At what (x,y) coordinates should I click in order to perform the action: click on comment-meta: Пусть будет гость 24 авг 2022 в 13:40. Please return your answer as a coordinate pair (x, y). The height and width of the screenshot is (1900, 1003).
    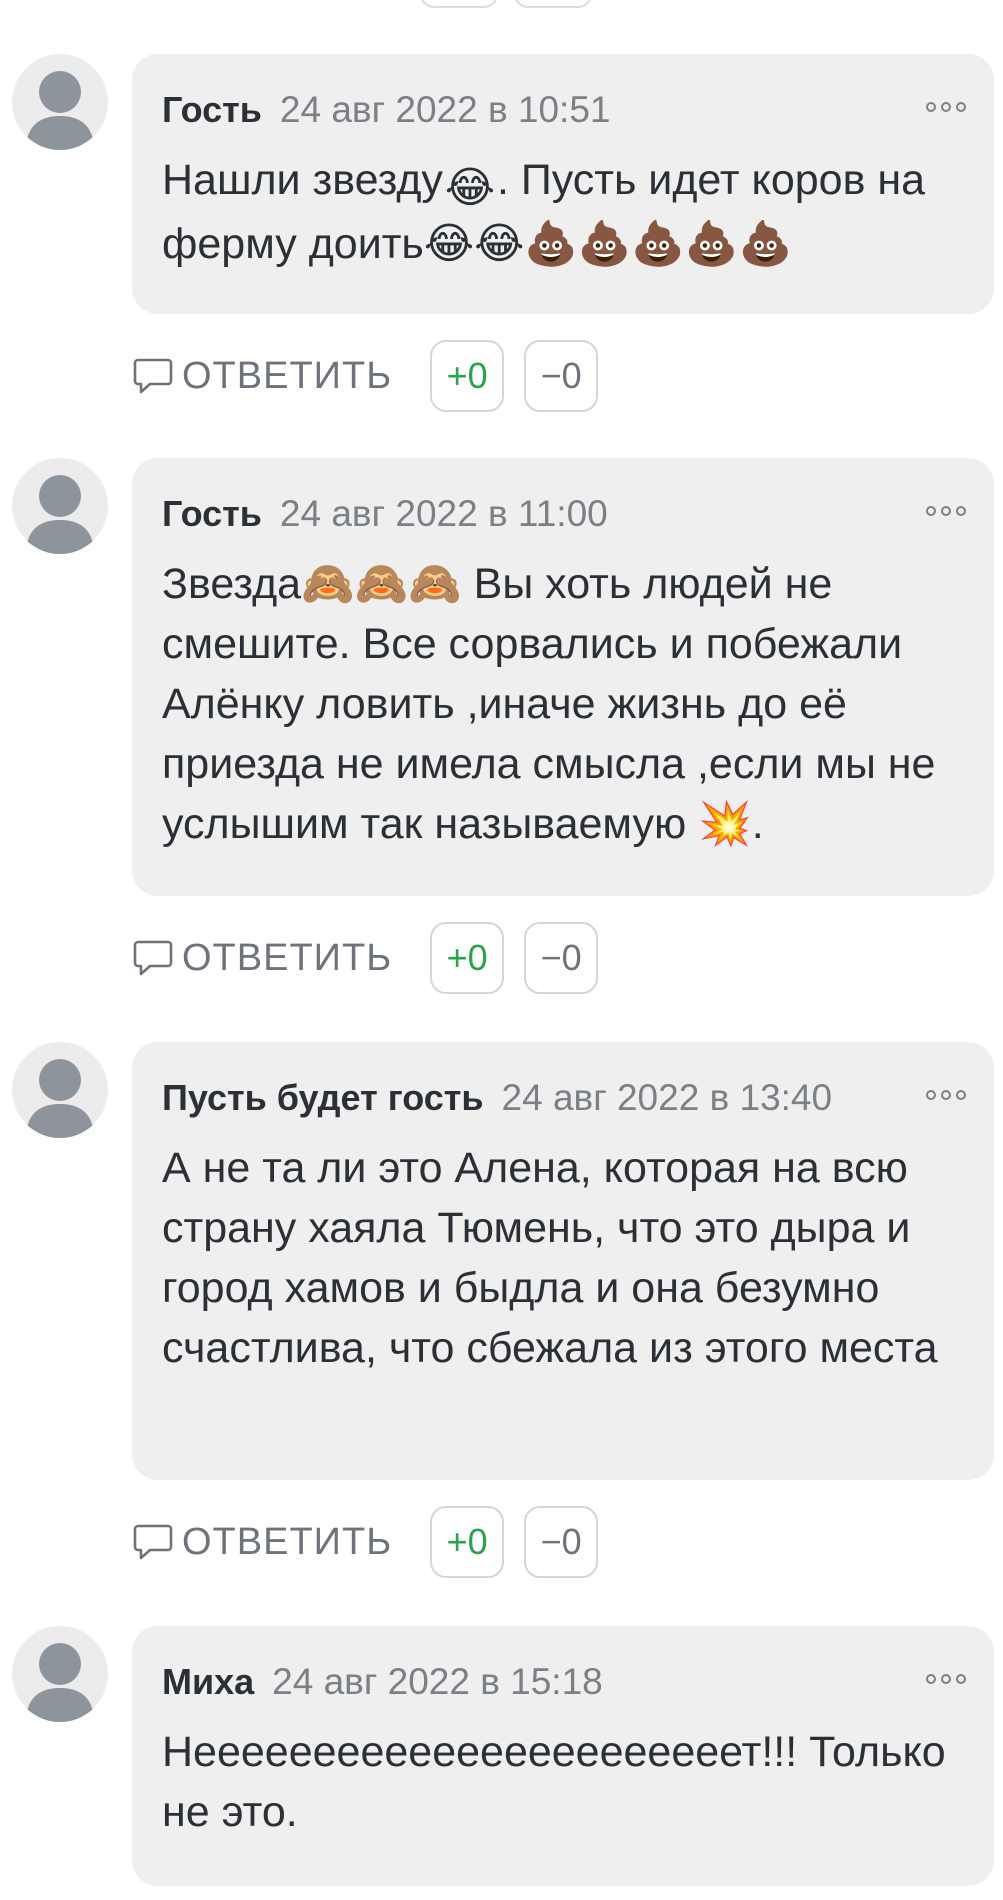
    Looking at the image, I should click on (558, 1098).